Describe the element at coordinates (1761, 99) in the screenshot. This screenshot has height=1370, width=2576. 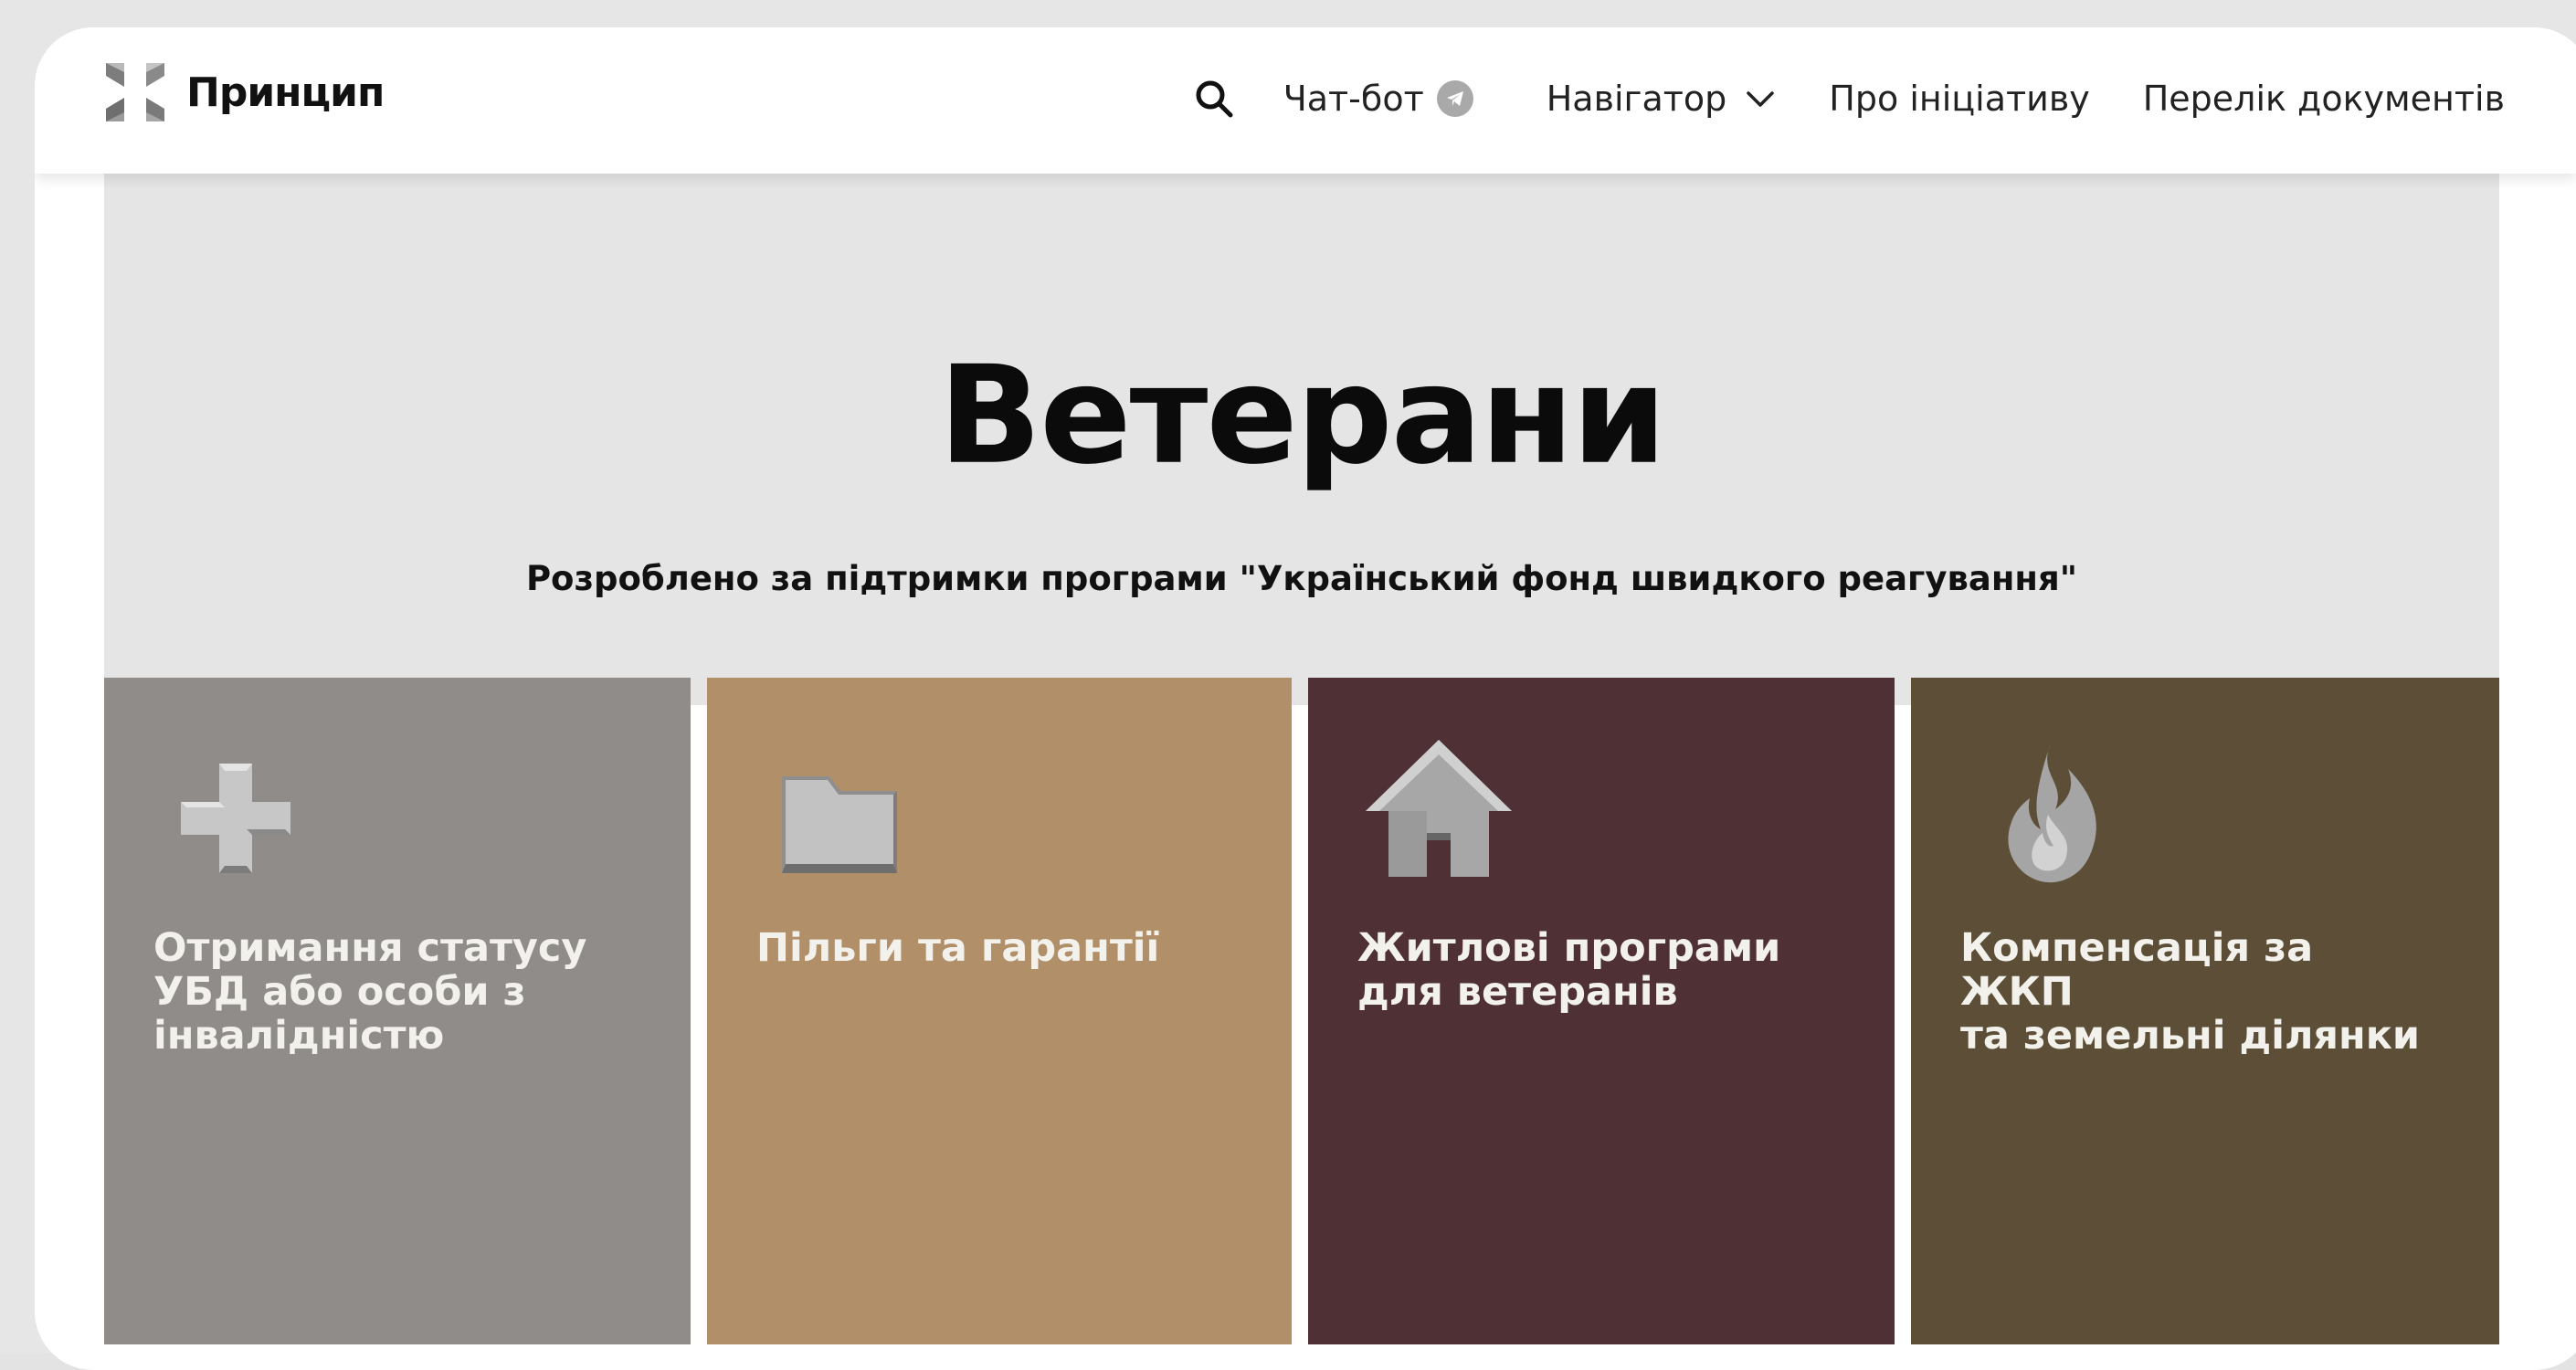
I see `chevron-down-icon` at that location.